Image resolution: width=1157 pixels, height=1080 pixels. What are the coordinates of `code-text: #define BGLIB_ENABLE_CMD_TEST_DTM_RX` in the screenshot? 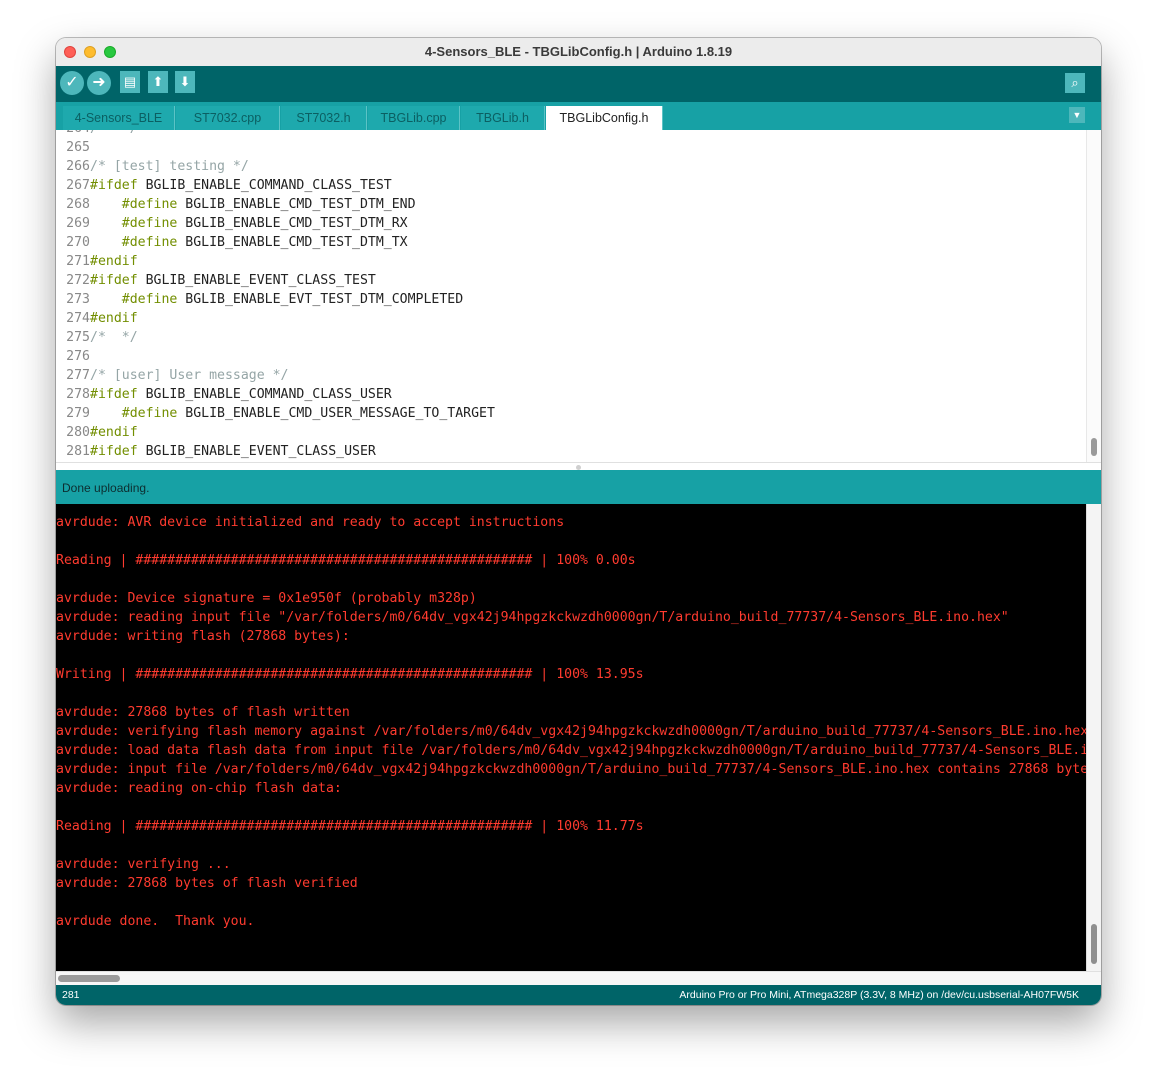 It's located at (249, 223).